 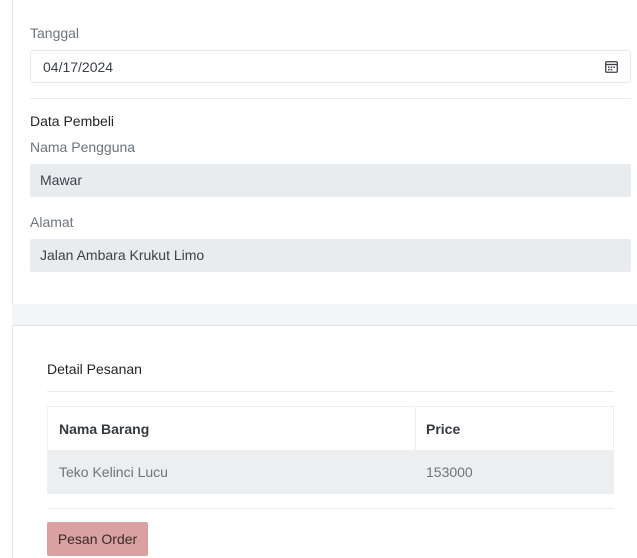 What do you see at coordinates (449, 472) in the screenshot?
I see `item-price-cell: 153000` at bounding box center [449, 472].